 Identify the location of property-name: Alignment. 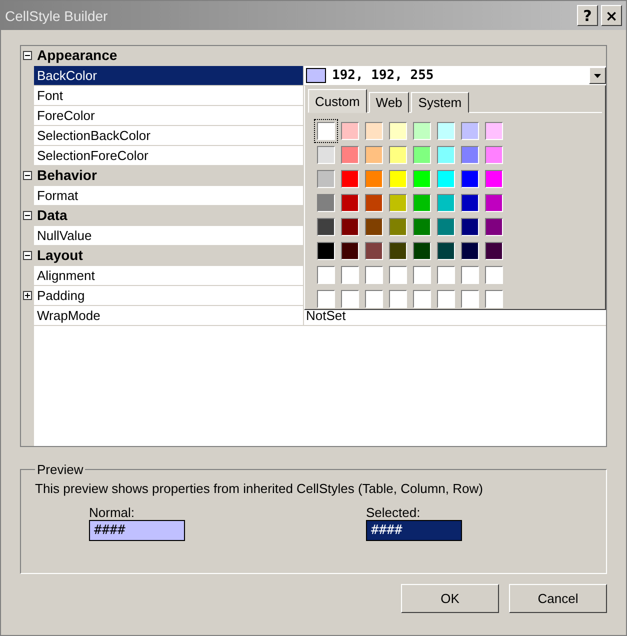
(169, 275).